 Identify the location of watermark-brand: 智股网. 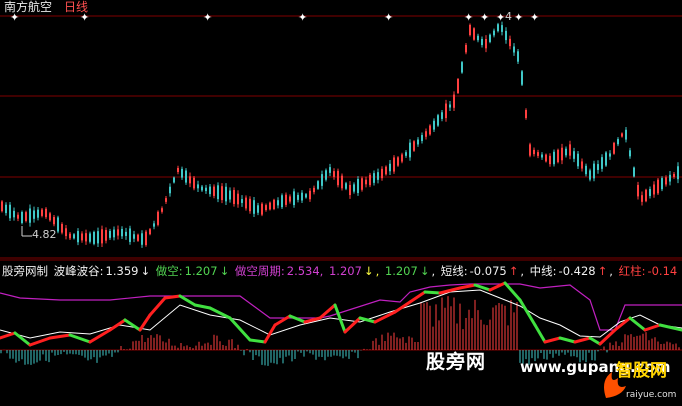
(641, 371).